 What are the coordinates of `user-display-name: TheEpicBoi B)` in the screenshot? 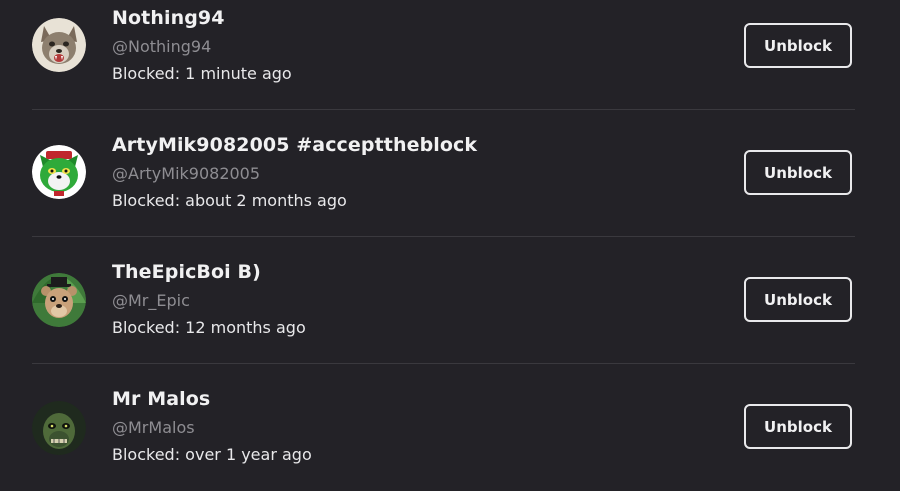 It's located at (186, 272).